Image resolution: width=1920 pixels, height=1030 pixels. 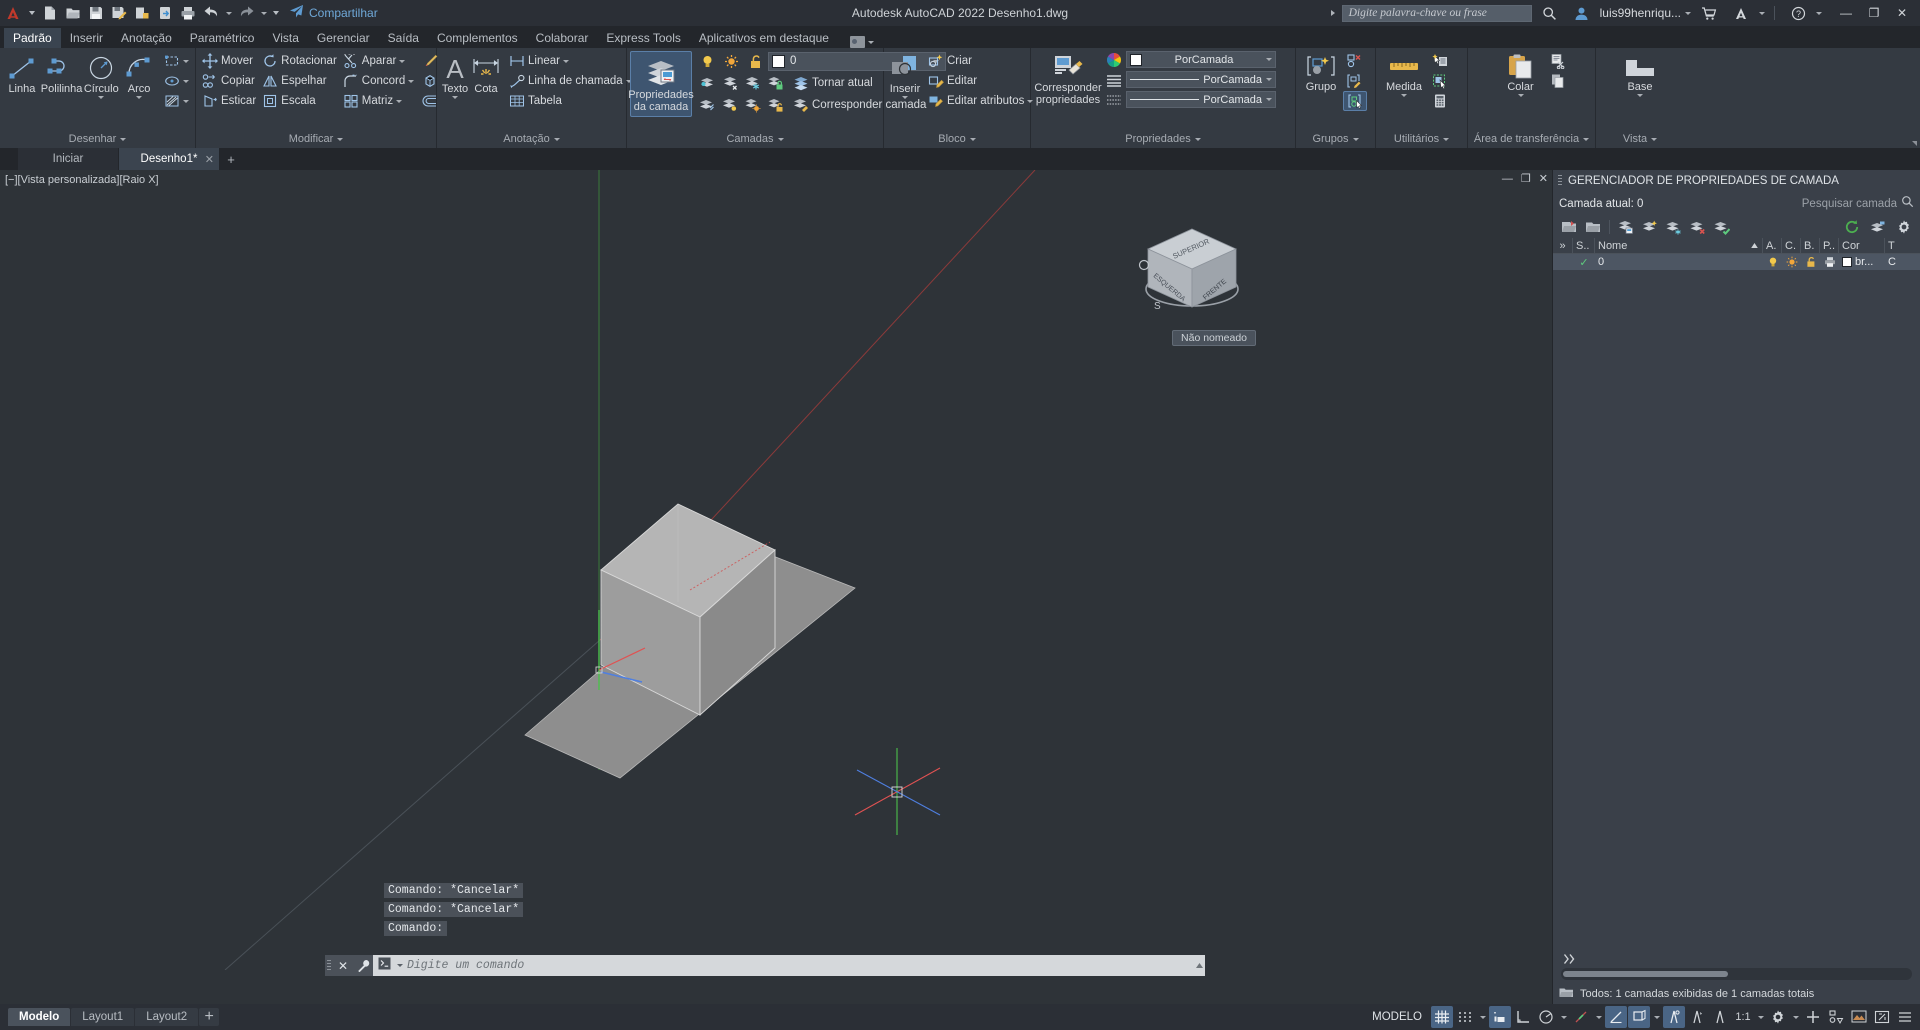 I want to click on layer-unisolate-icon, so click(x=707, y=105).